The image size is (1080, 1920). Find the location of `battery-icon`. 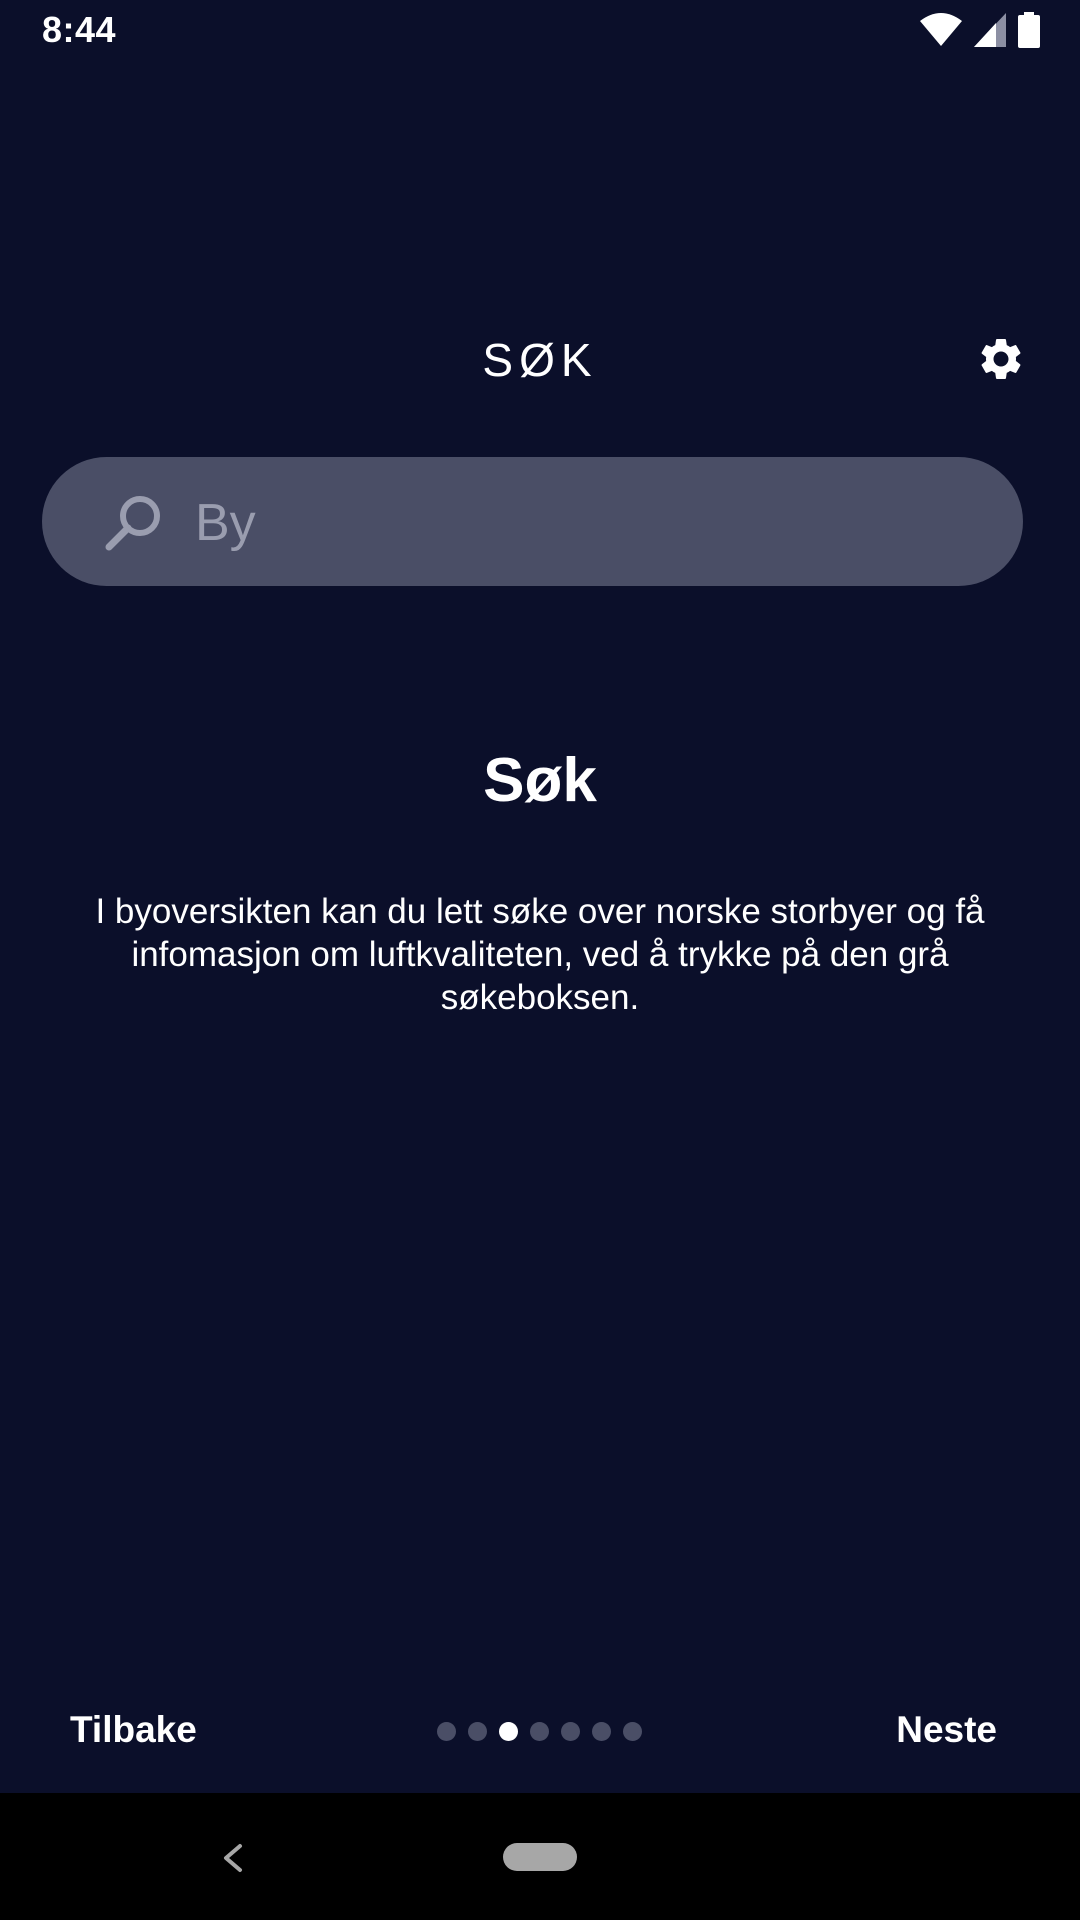

battery-icon is located at coordinates (1029, 30).